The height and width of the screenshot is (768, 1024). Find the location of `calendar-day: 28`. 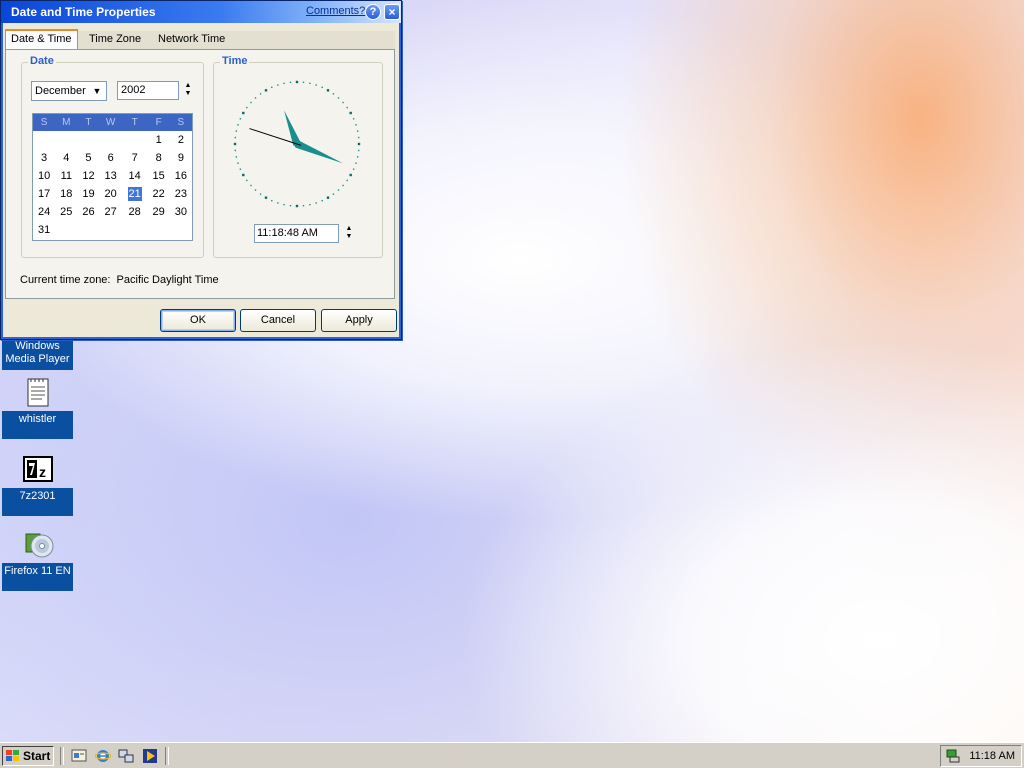

calendar-day: 28 is located at coordinates (135, 212).